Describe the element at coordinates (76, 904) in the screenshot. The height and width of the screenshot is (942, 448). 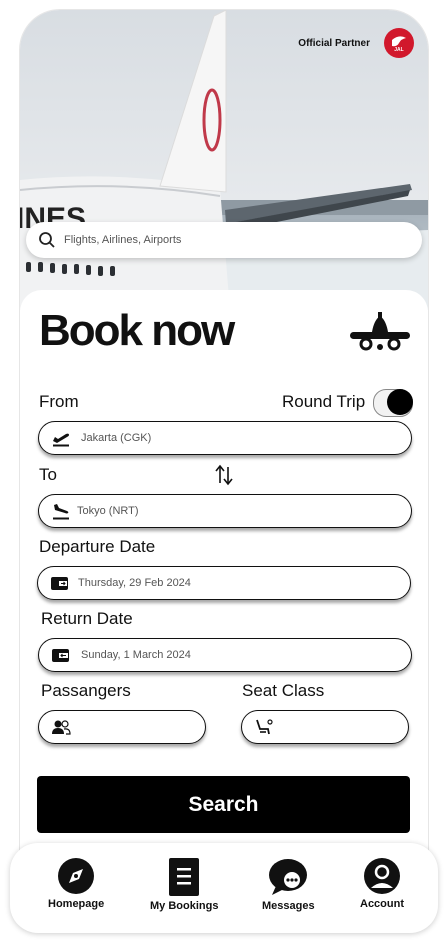
I see `nav-label-homepage: Homepage` at that location.